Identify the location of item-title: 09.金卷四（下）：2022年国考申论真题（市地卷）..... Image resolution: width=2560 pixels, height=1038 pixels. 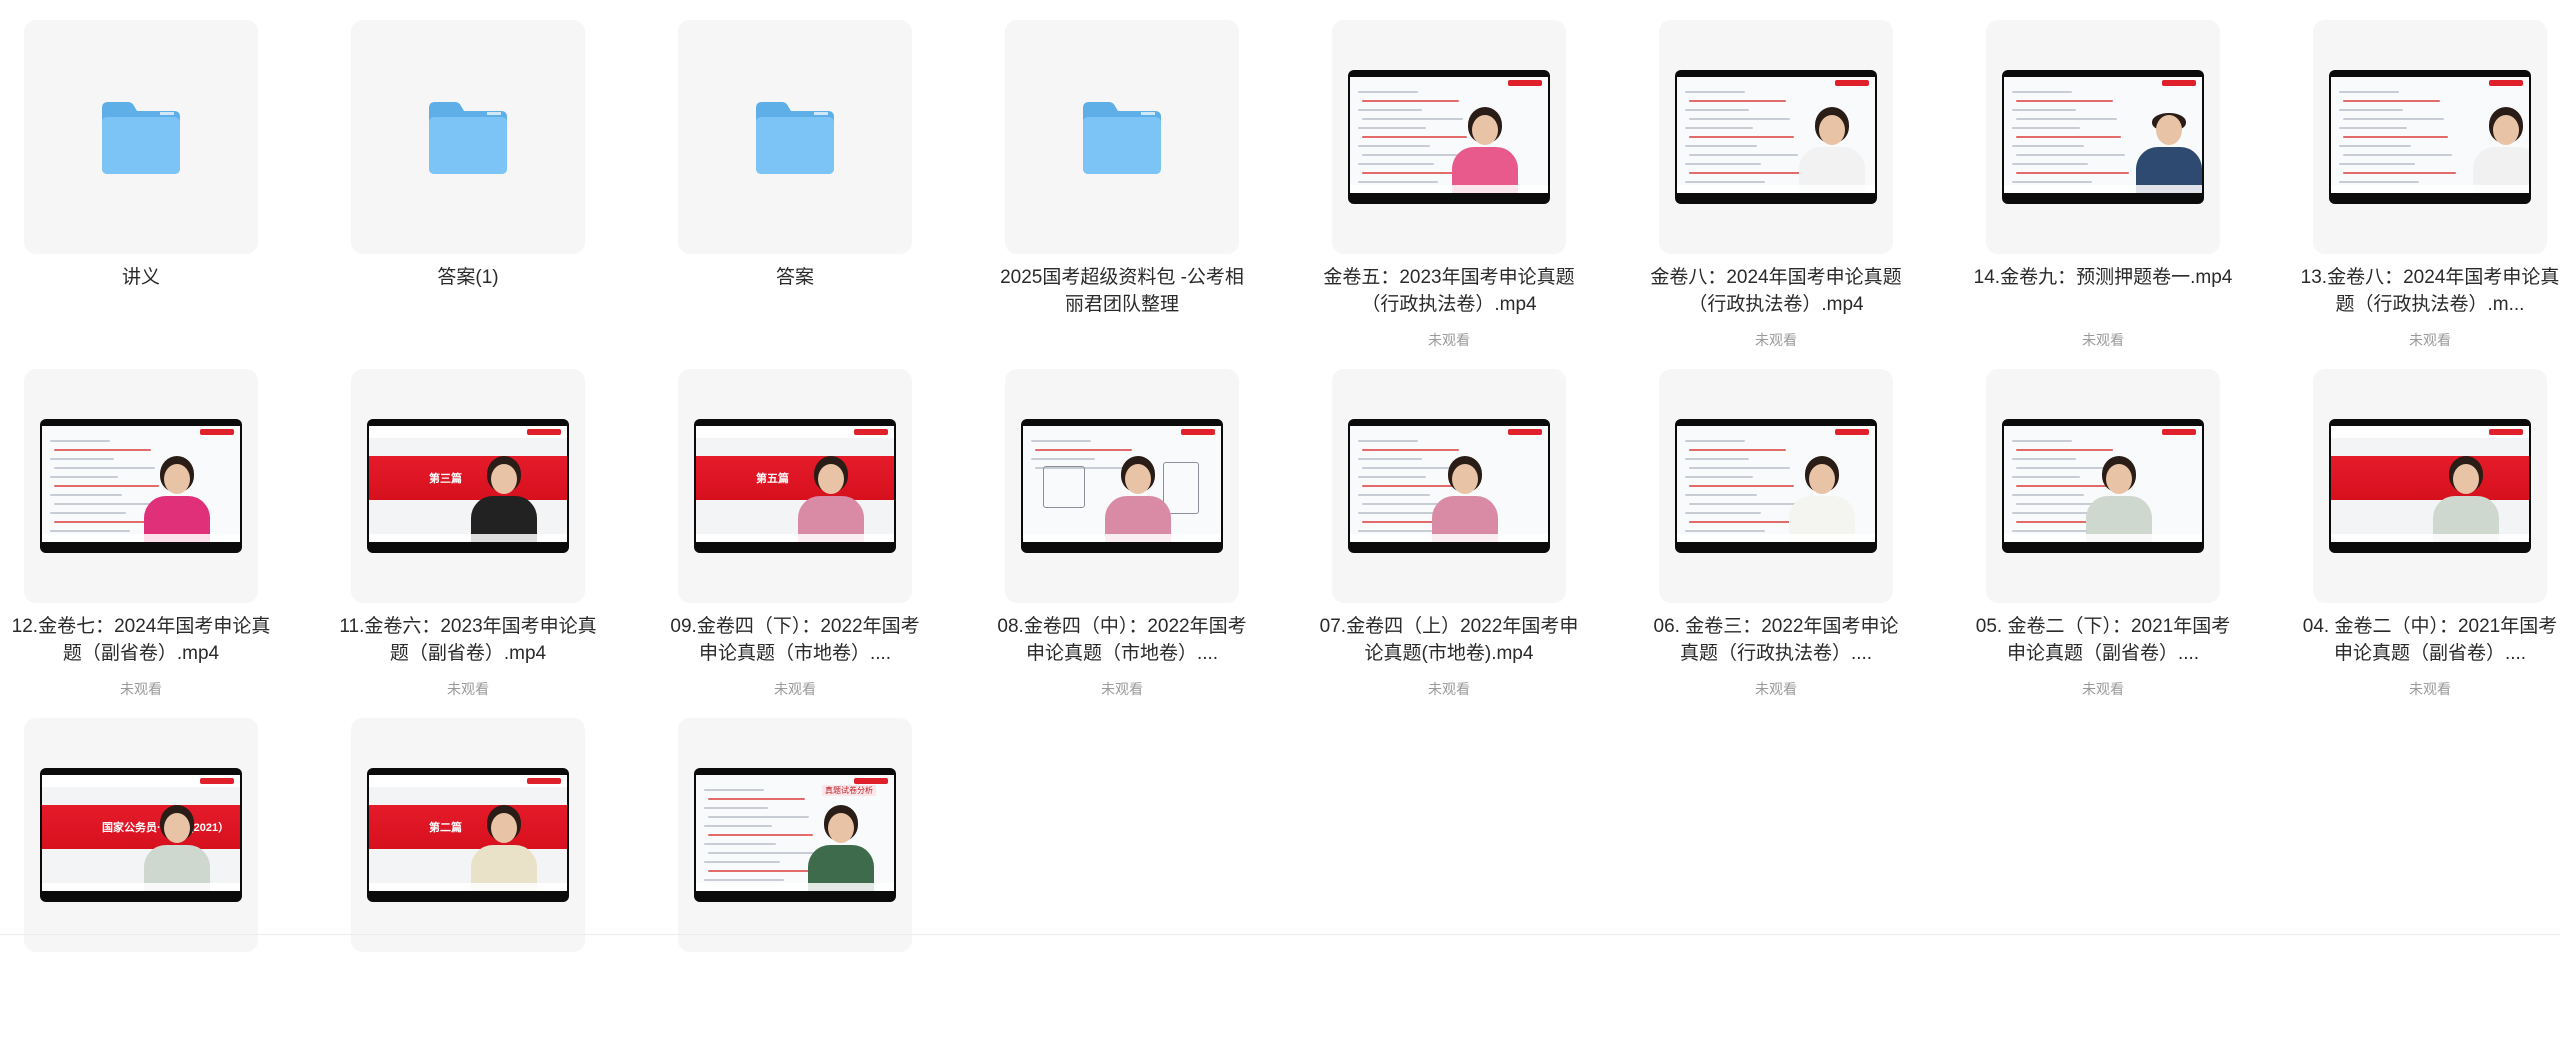
(795, 640).